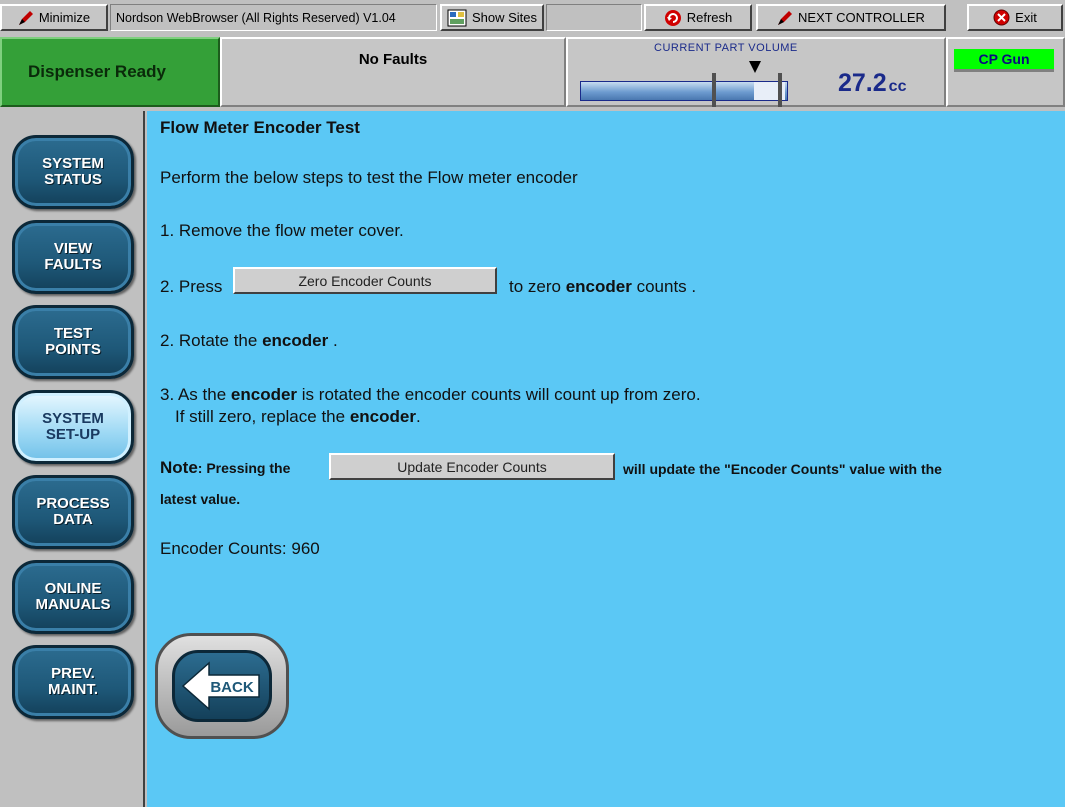  I want to click on dispenser-status: Dispenser Ready, so click(110, 72).